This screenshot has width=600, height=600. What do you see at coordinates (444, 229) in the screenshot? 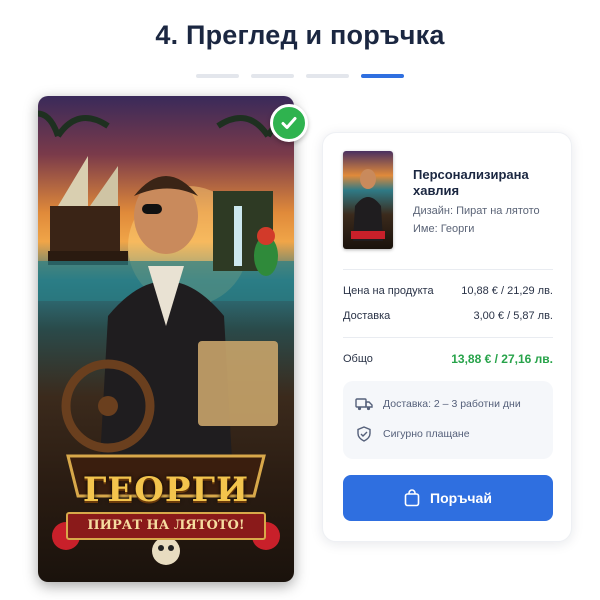
I see `product-name: Име: Георги` at bounding box center [444, 229].